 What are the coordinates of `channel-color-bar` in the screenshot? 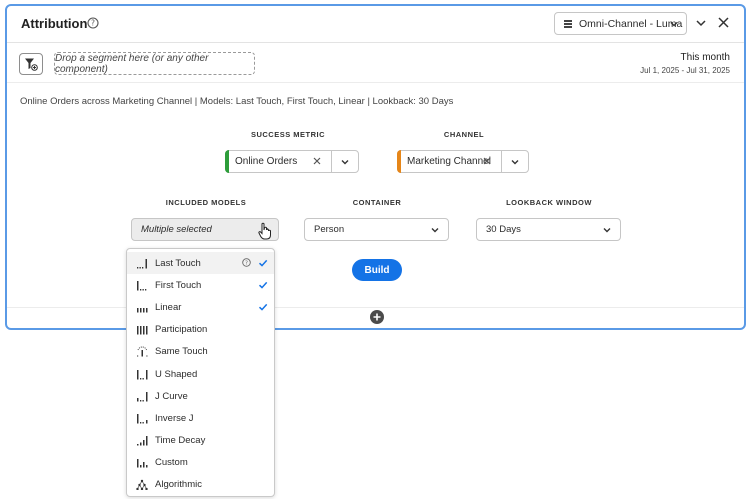 It's located at (399, 161).